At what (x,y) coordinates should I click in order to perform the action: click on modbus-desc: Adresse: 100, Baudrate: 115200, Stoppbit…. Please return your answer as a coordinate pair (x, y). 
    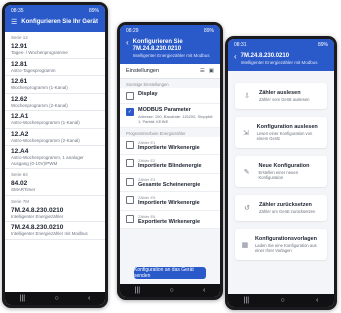
    Looking at the image, I should click on (176, 118).